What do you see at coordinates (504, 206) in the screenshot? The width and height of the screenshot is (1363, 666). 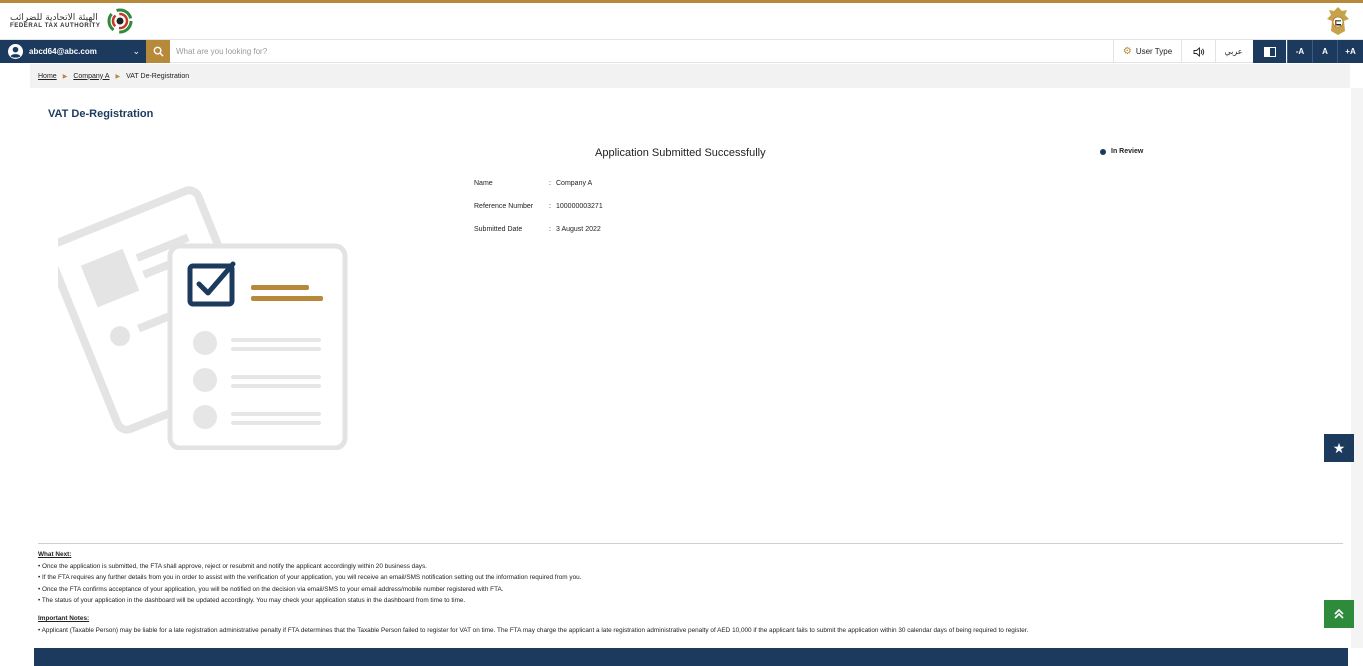 I see `detail-label: Reference Number` at bounding box center [504, 206].